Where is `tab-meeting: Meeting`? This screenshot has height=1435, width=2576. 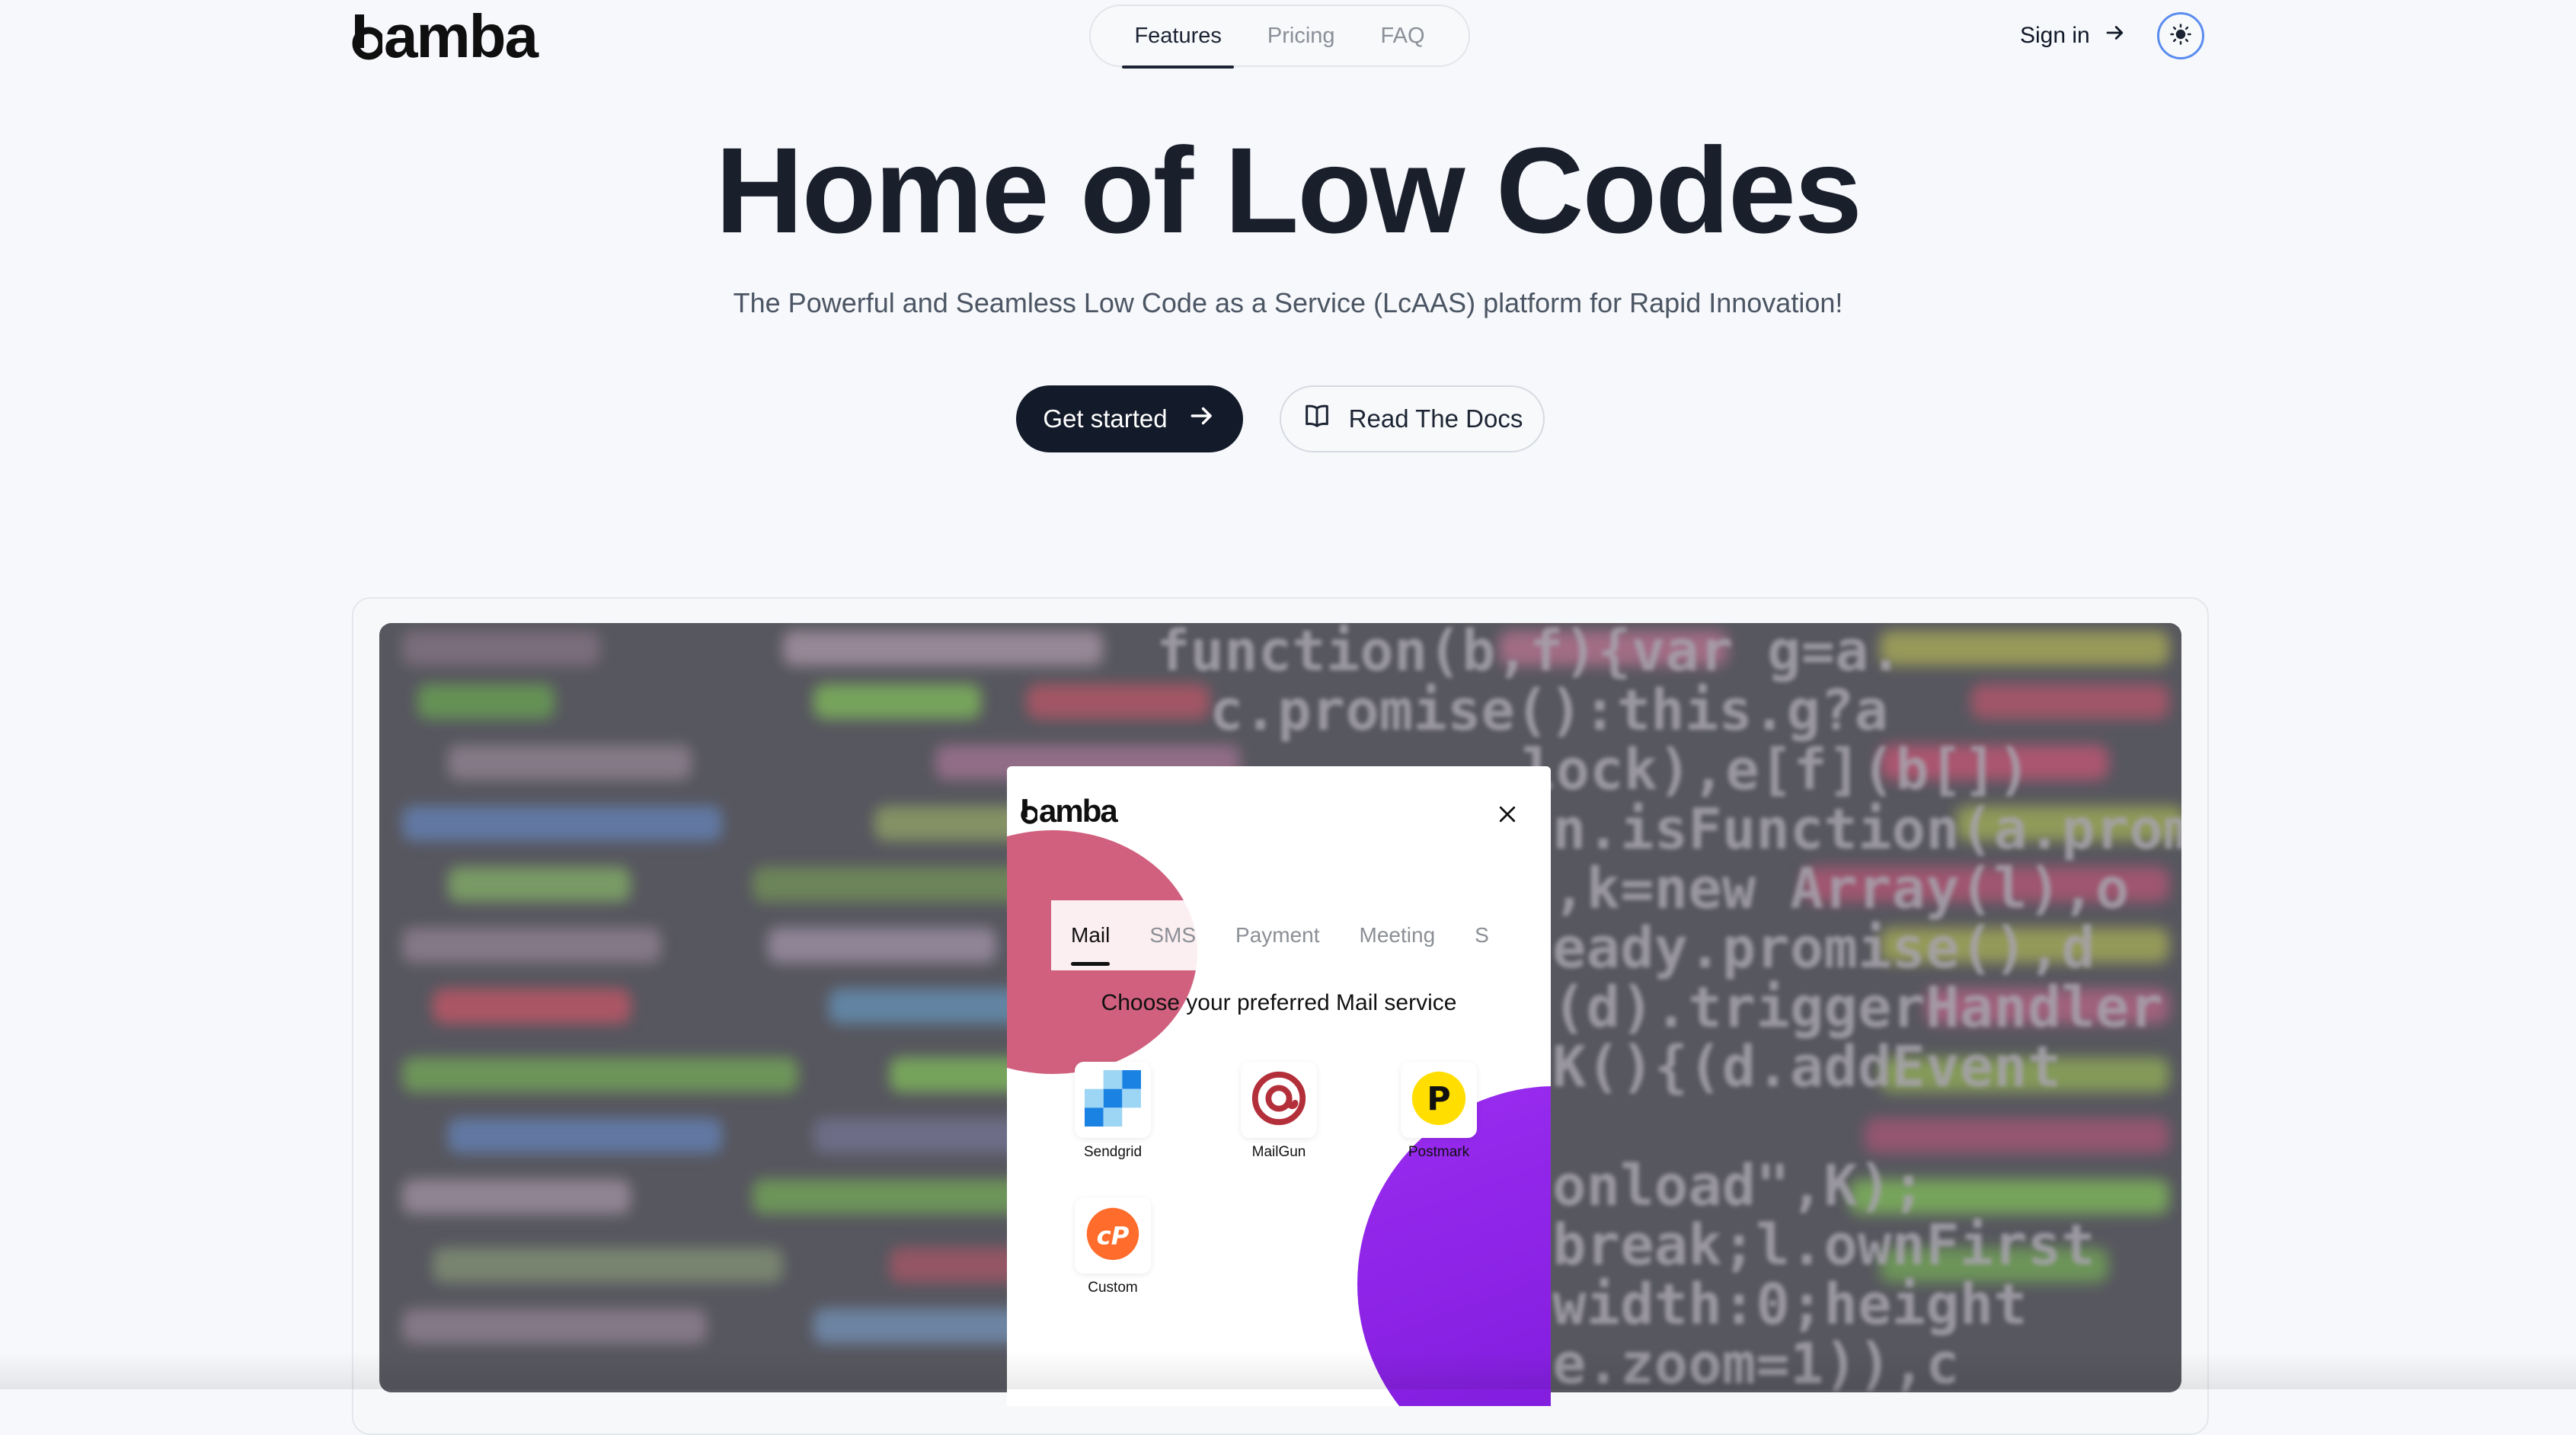
tab-meeting: Meeting is located at coordinates (1398, 935).